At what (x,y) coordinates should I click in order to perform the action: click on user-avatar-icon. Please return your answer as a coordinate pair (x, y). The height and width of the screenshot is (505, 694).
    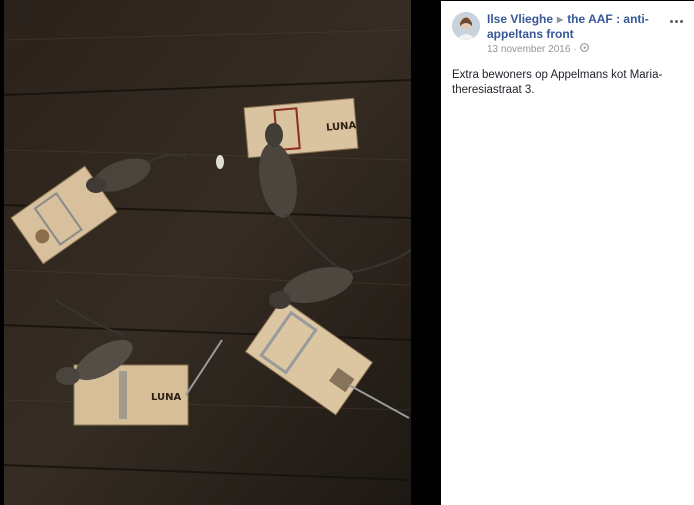
    Looking at the image, I should click on (466, 26).